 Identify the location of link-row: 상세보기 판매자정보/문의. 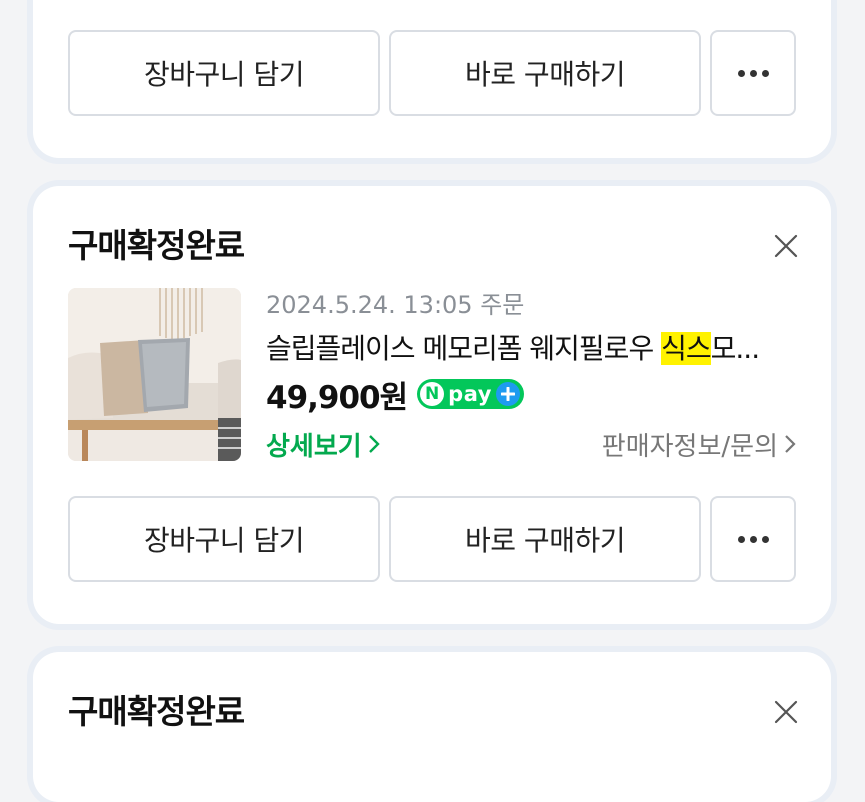
(531, 444).